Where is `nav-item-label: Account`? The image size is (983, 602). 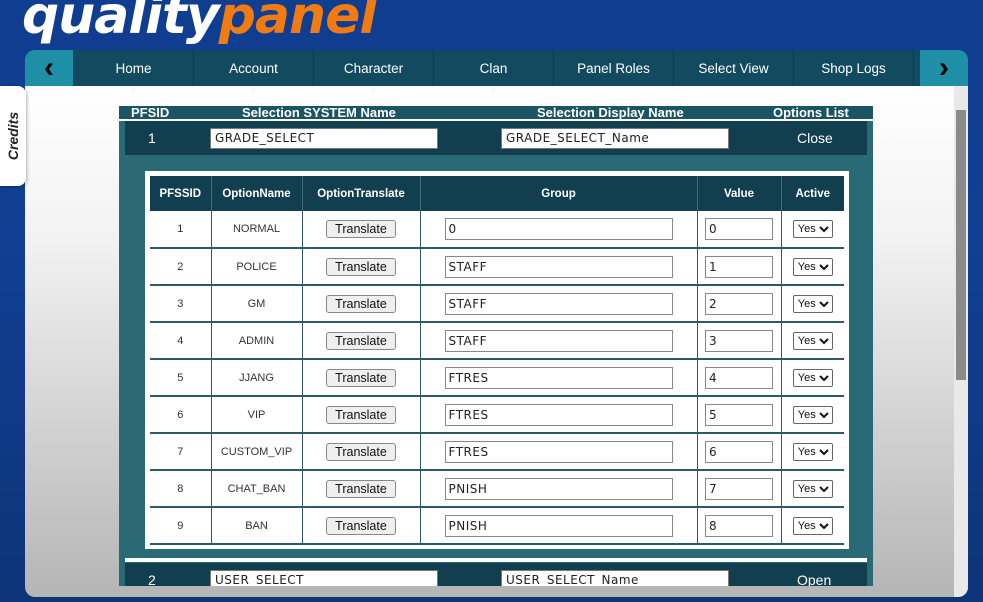
nav-item-label: Account is located at coordinates (253, 68).